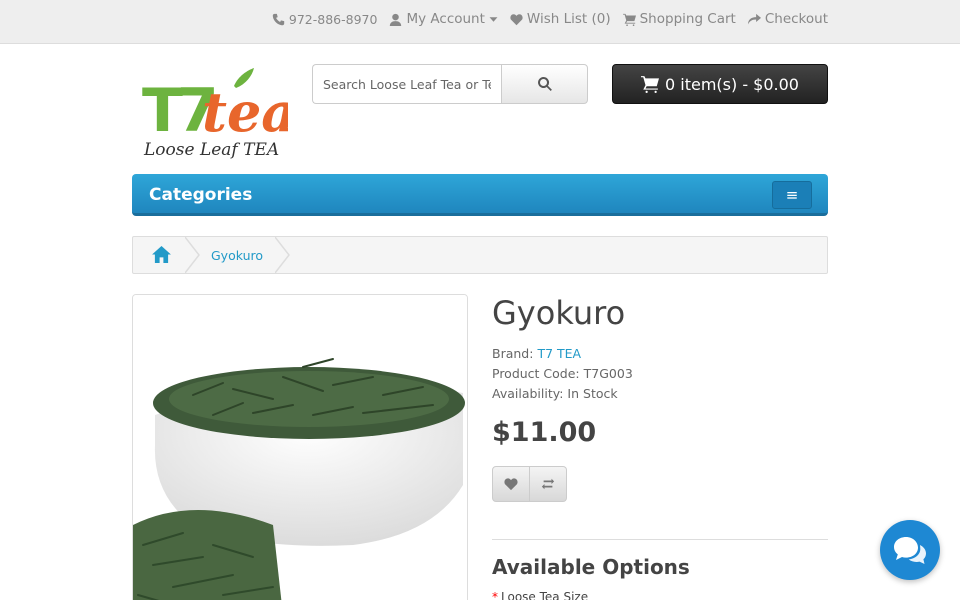  I want to click on cart-button: 0 item(s) - $0.00, so click(720, 84).